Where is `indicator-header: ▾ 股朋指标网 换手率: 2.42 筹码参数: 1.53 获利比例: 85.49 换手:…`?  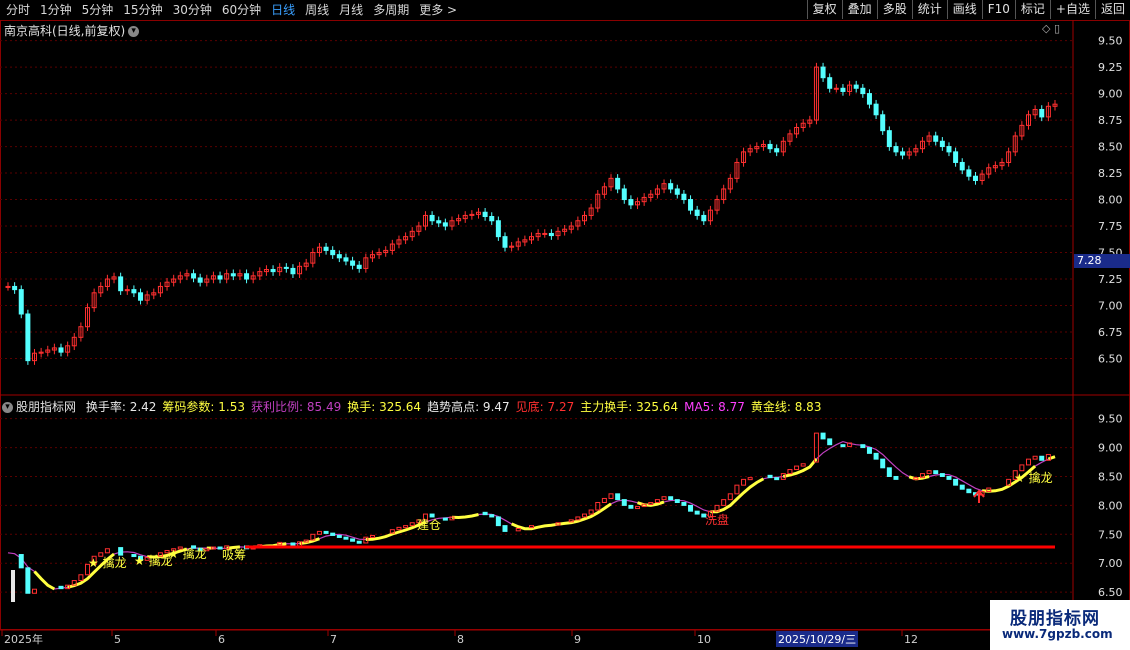
indicator-header: ▾ 股朋指标网 换手率: 2.42 筹码参数: 1.53 获利比例: 85.49 换手:… is located at coordinates (414, 406).